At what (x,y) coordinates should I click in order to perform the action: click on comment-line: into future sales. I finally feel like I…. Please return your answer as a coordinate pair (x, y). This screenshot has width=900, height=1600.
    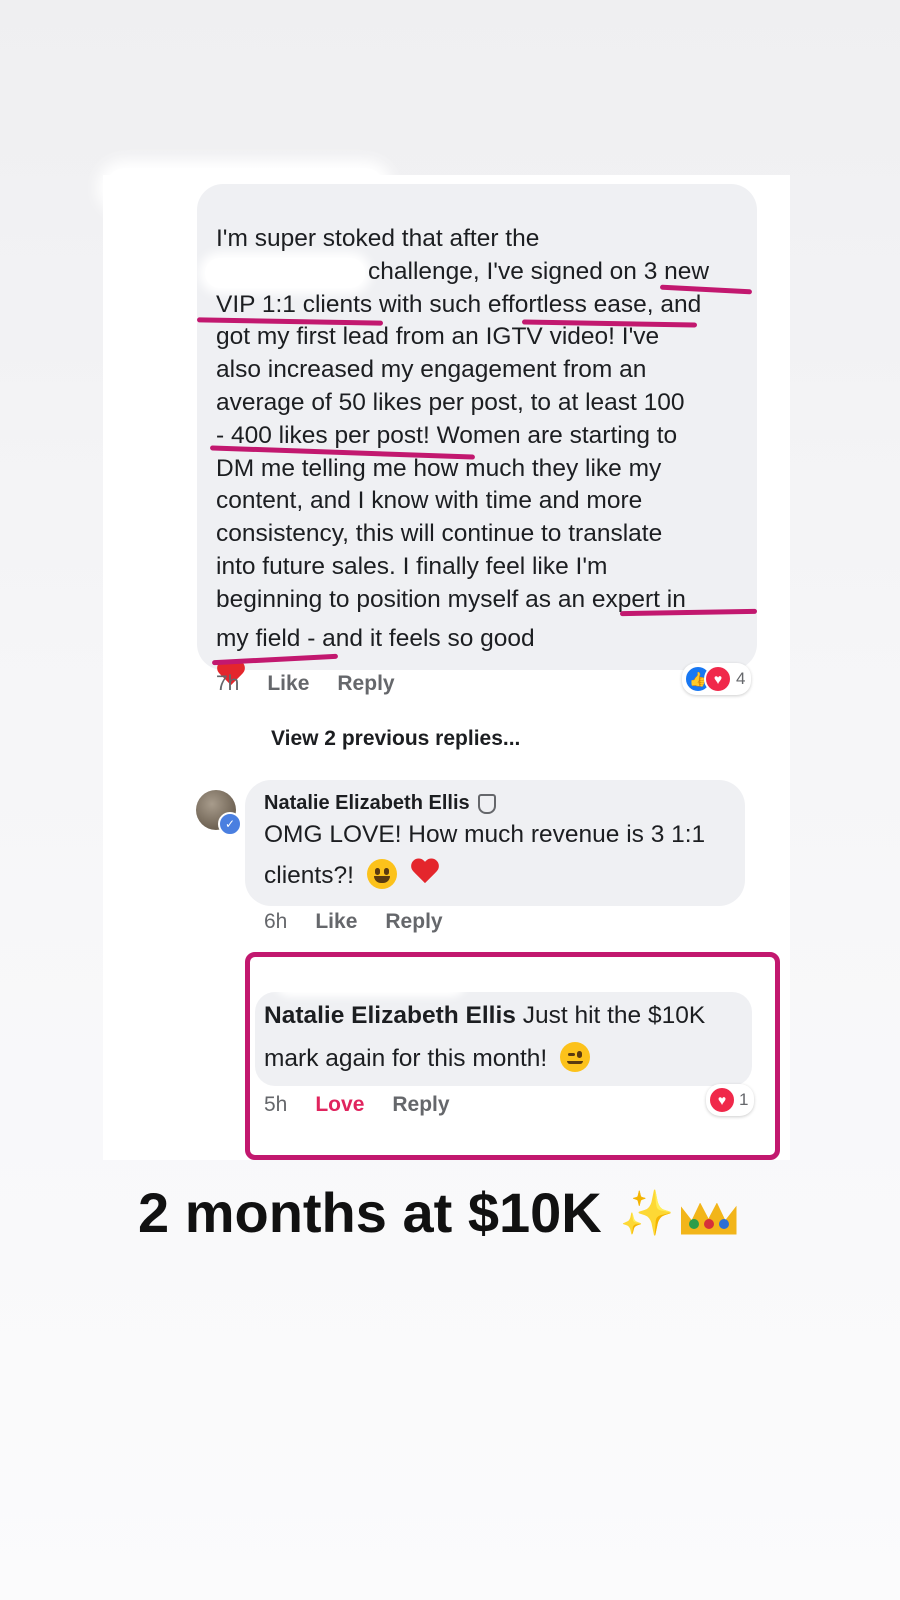
    Looking at the image, I should click on (412, 566).